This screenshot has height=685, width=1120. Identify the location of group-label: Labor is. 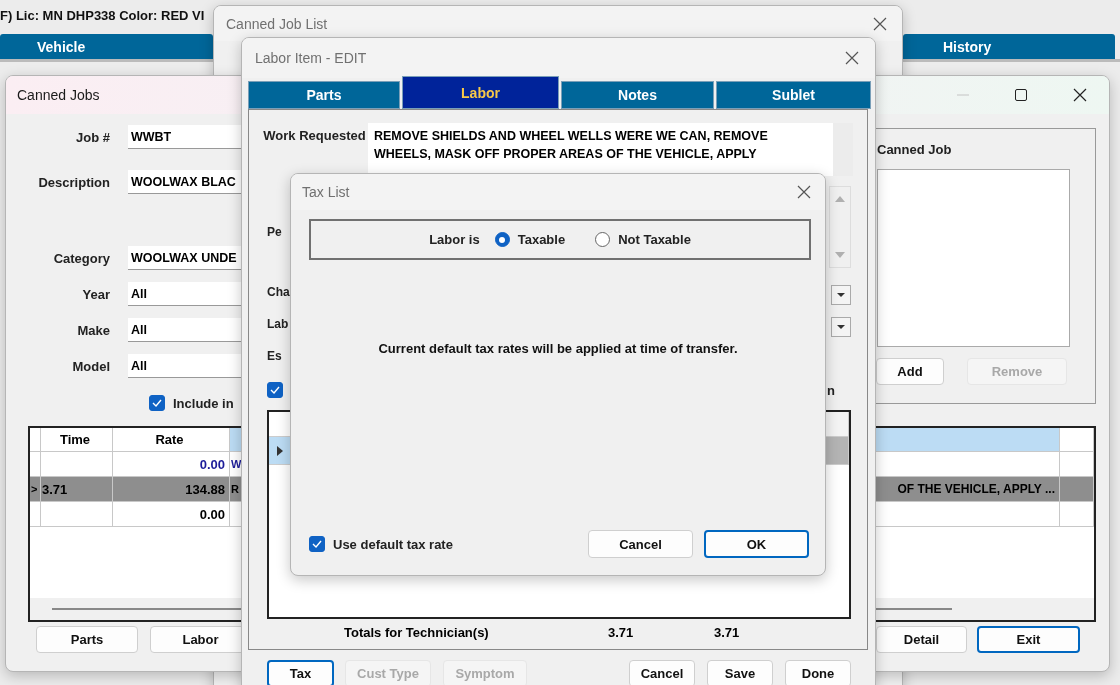
(454, 239).